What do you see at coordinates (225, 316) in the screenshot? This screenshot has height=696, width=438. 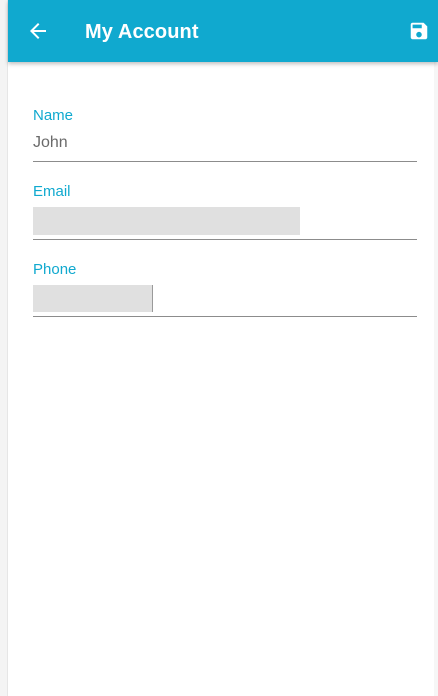 I see `phone-underline` at bounding box center [225, 316].